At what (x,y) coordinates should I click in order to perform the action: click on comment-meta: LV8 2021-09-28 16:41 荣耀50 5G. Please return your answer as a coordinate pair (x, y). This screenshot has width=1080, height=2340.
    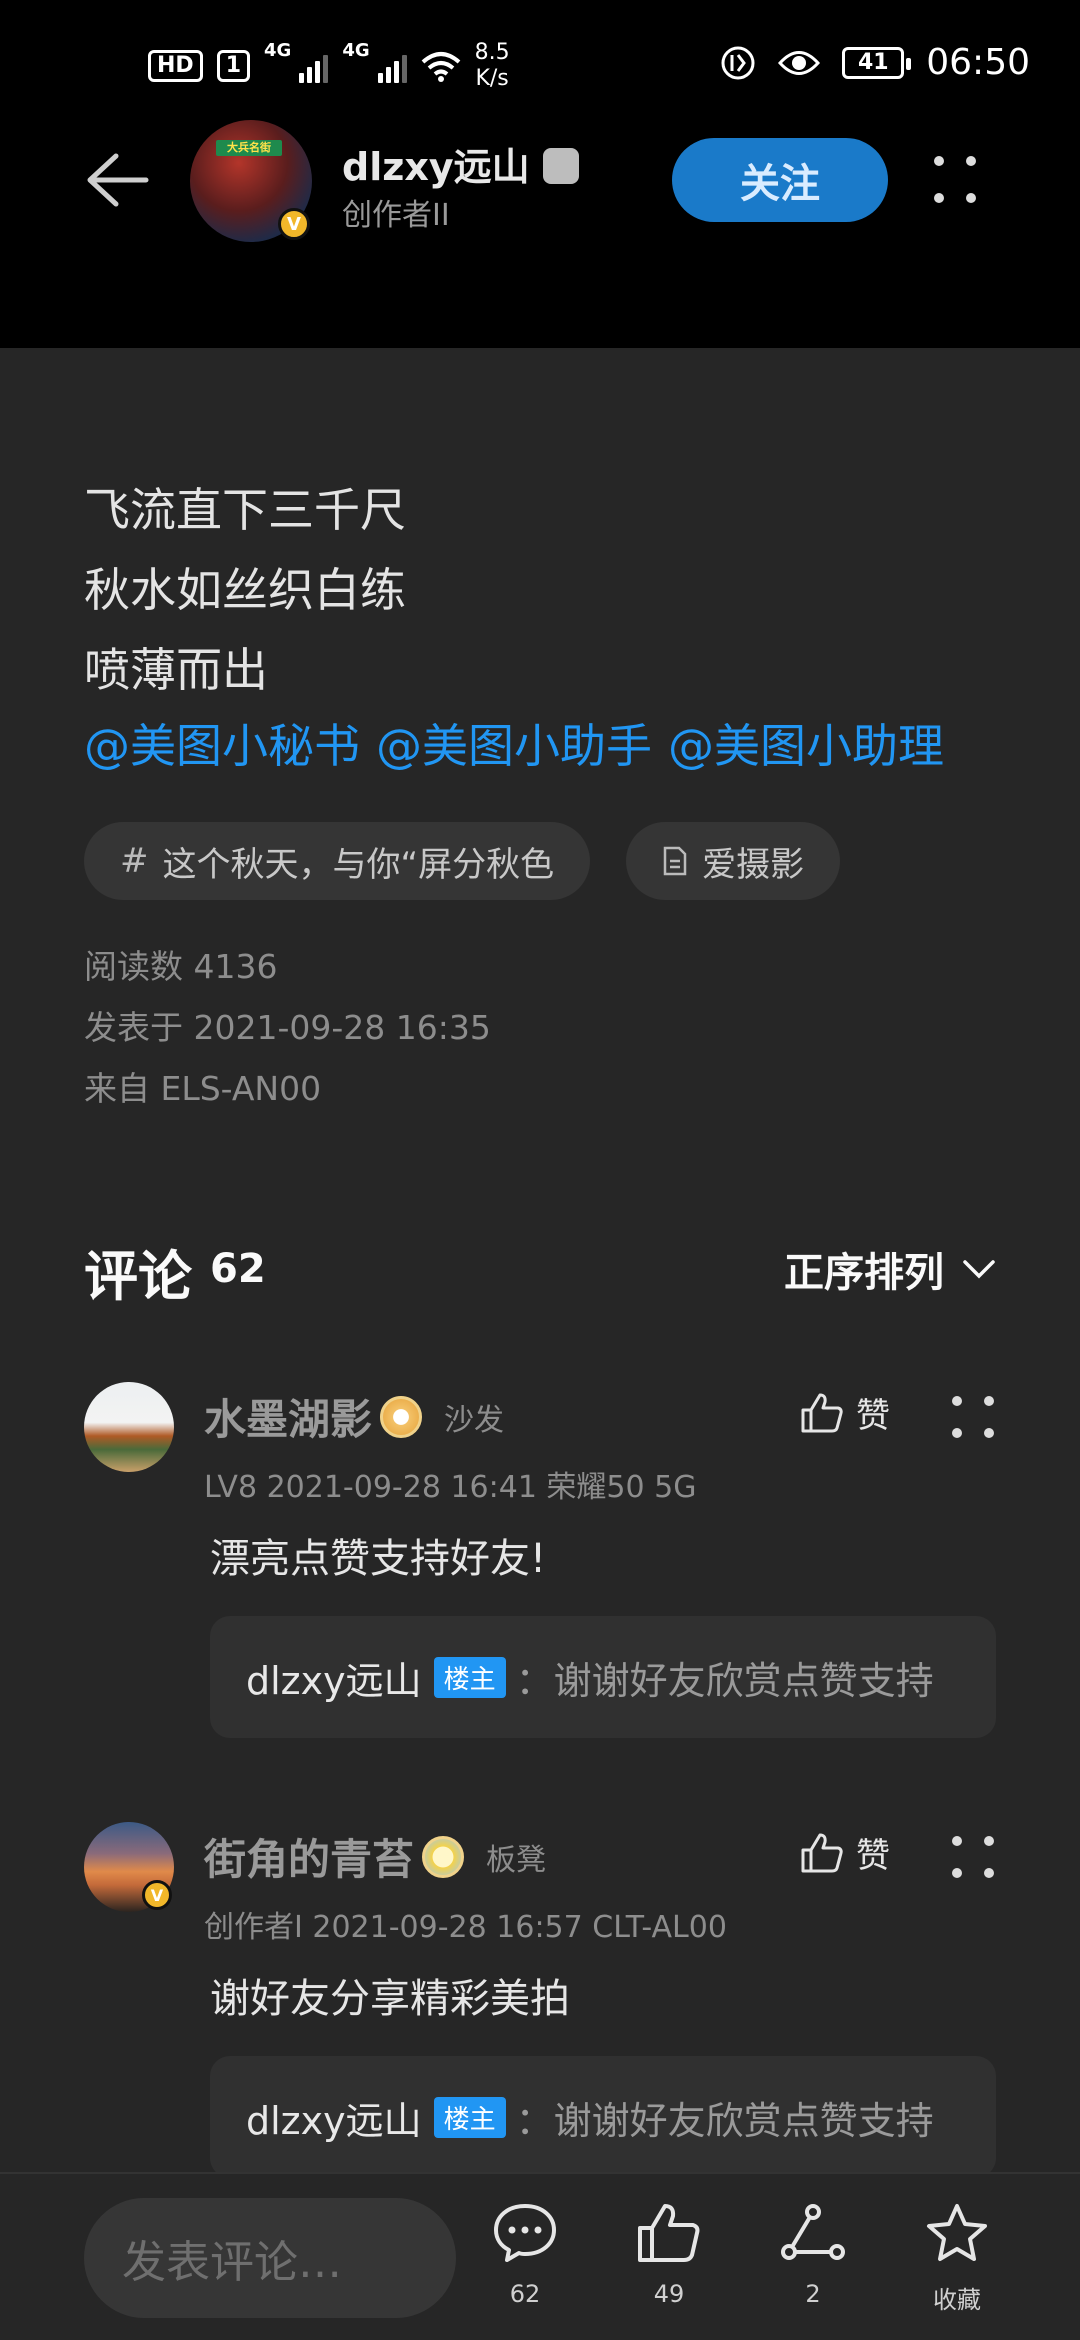
    Looking at the image, I should click on (450, 1487).